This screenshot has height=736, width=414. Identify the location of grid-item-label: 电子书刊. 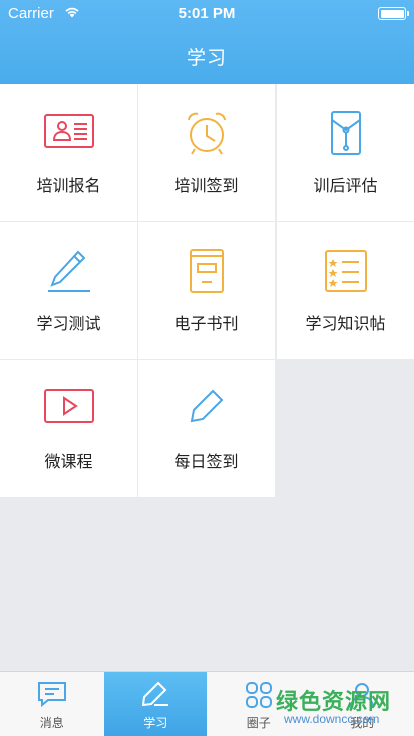
(206, 323).